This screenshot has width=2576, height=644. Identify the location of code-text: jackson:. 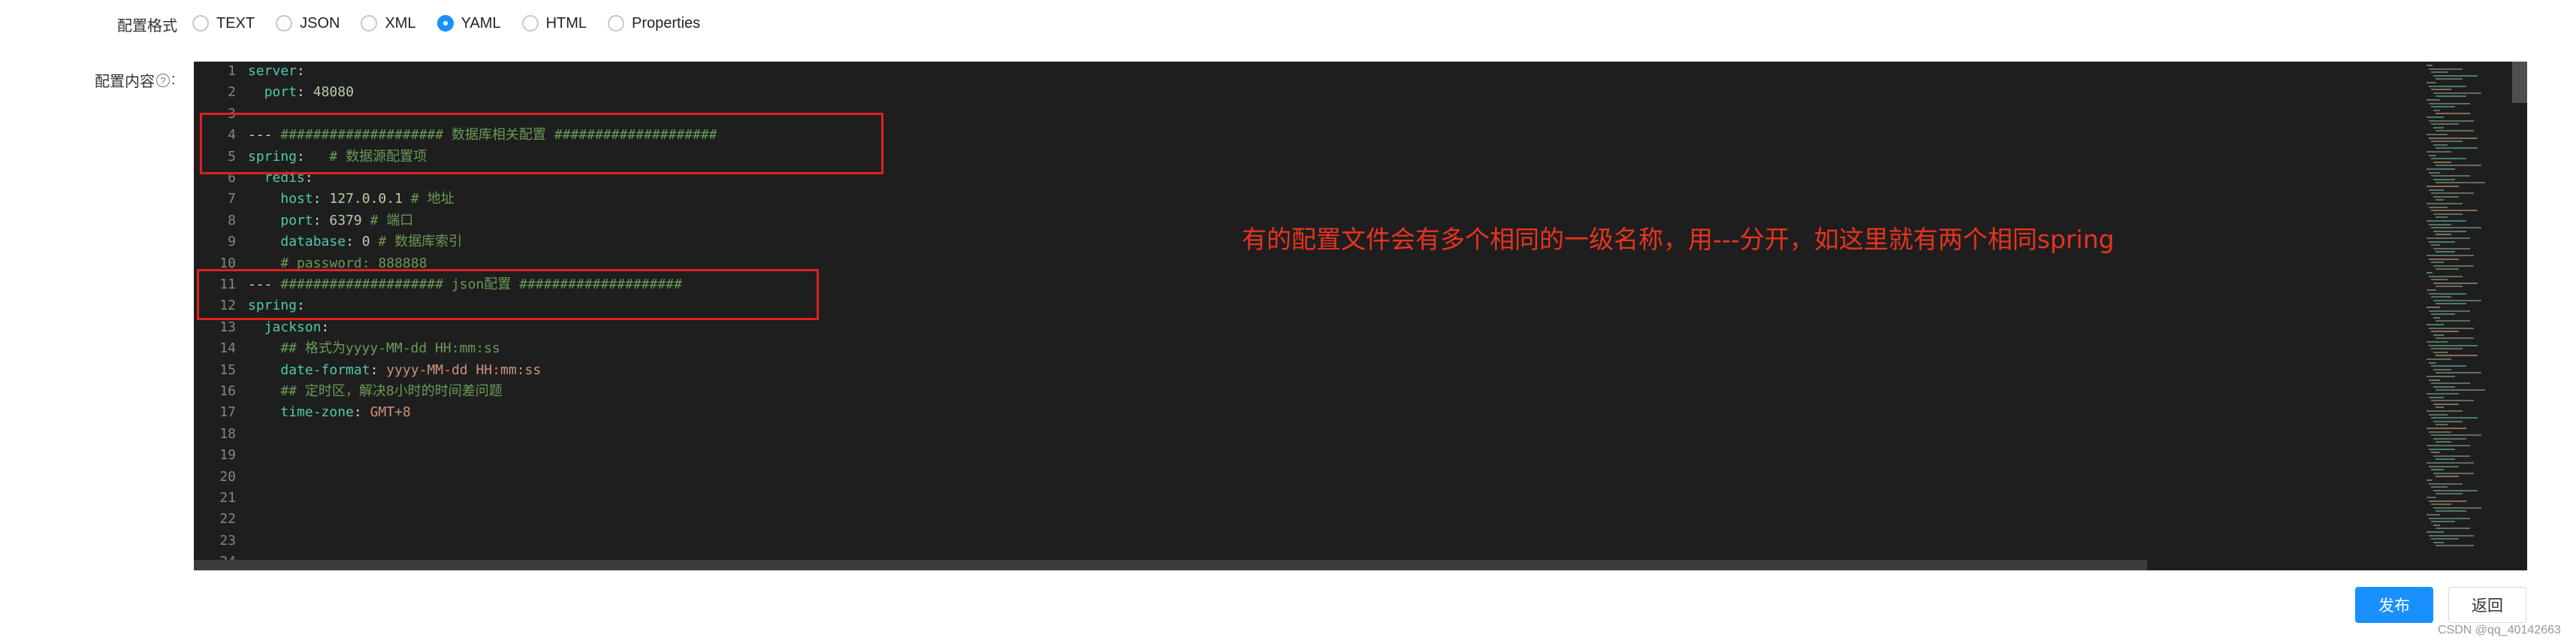
(297, 327).